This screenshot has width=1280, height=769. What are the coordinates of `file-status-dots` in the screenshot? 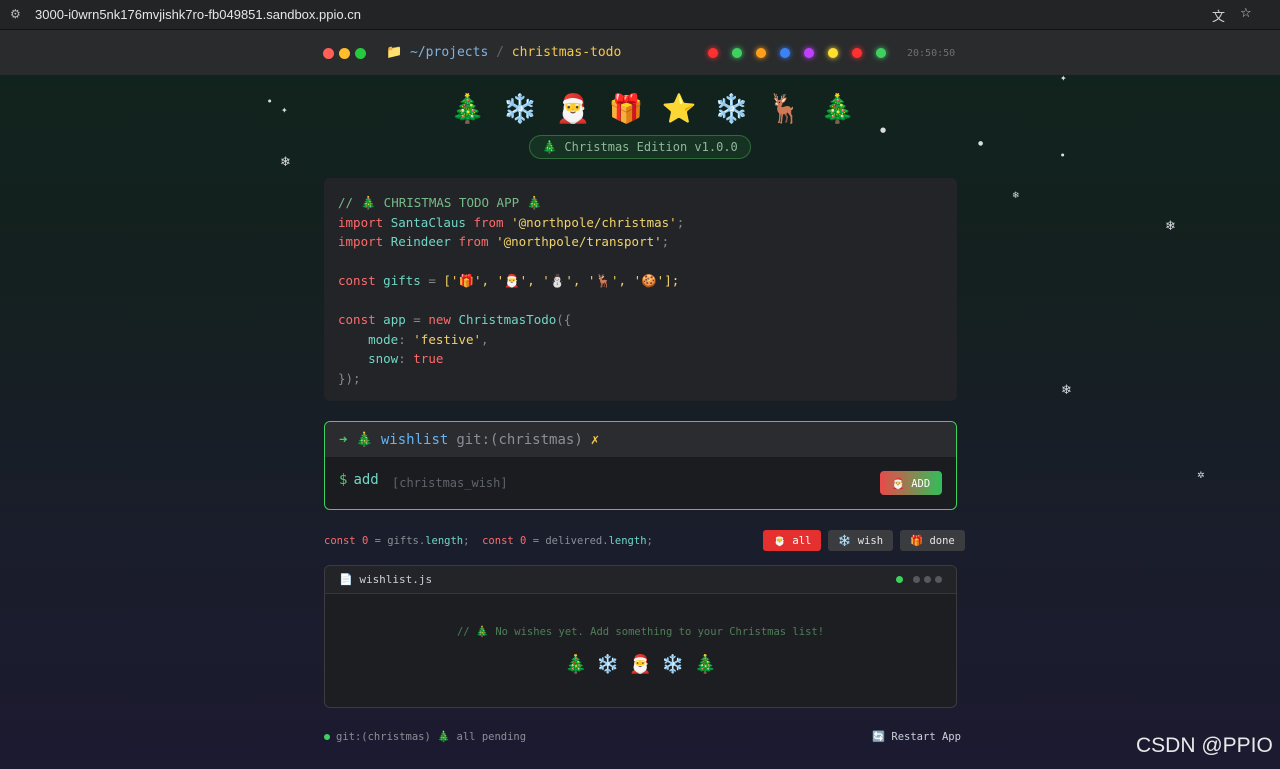 It's located at (919, 579).